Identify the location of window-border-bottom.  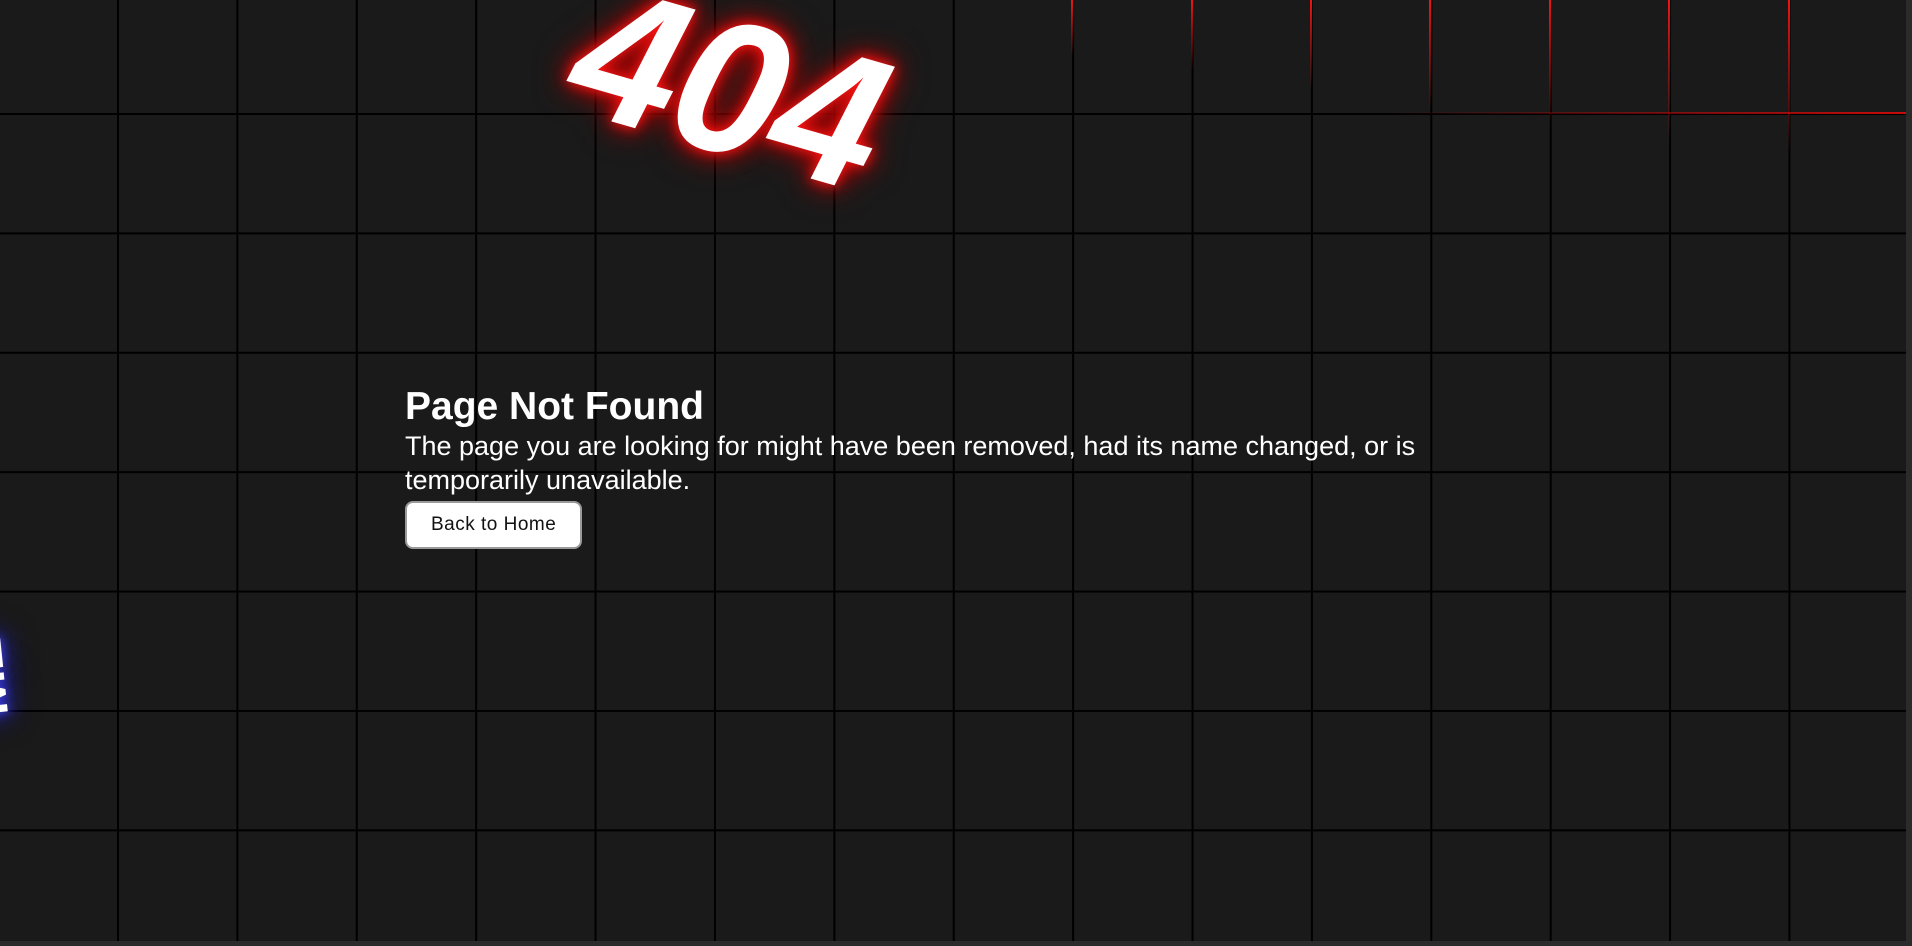
(956, 943).